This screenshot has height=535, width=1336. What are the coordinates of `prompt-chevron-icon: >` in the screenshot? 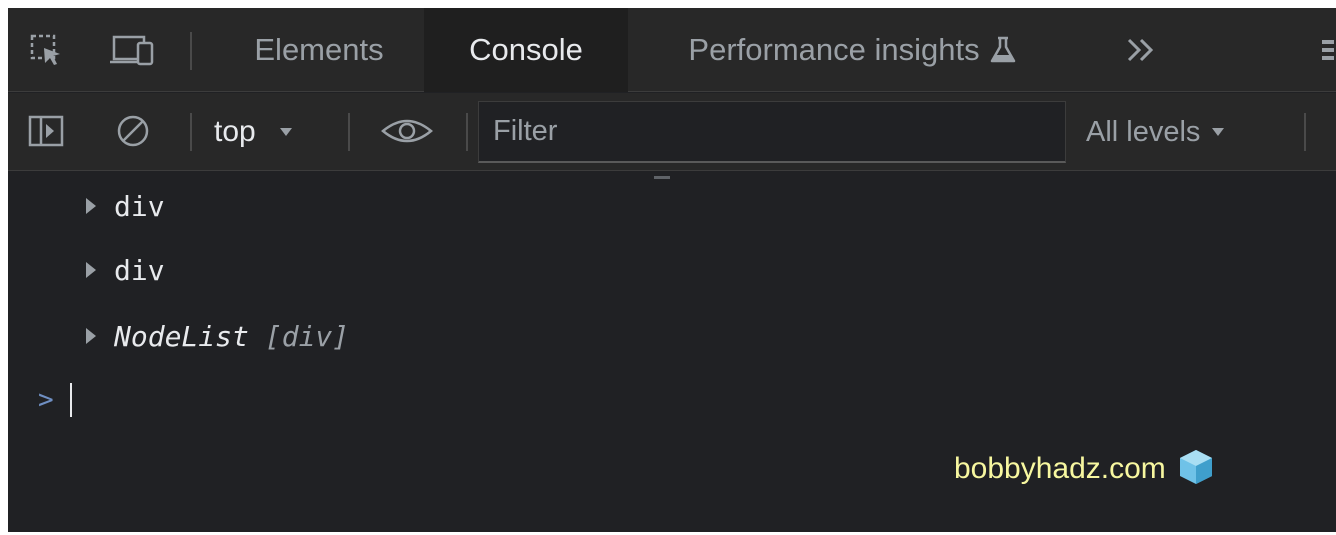 It's located at (46, 400).